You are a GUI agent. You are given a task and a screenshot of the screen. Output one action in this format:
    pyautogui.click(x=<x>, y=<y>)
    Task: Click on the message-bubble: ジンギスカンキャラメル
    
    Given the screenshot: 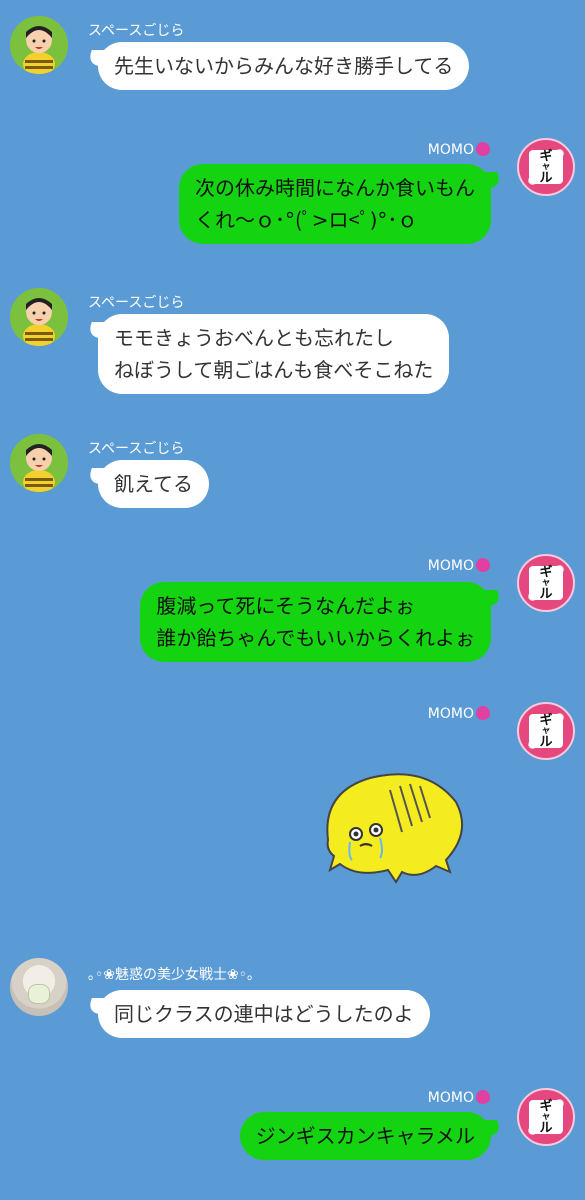 What is the action you would take?
    pyautogui.click(x=365, y=1136)
    